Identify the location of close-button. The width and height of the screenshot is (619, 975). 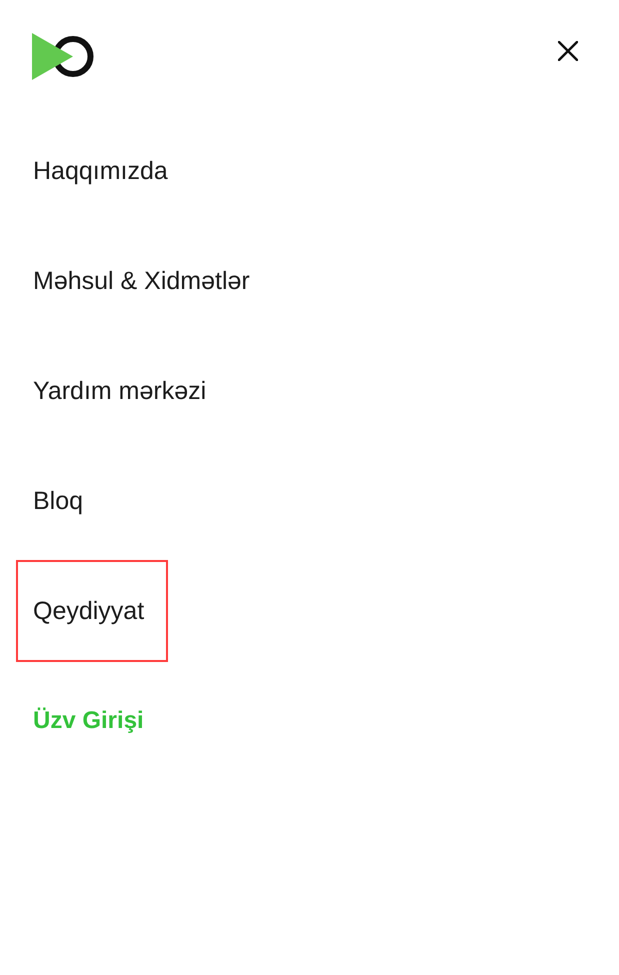
(568, 51).